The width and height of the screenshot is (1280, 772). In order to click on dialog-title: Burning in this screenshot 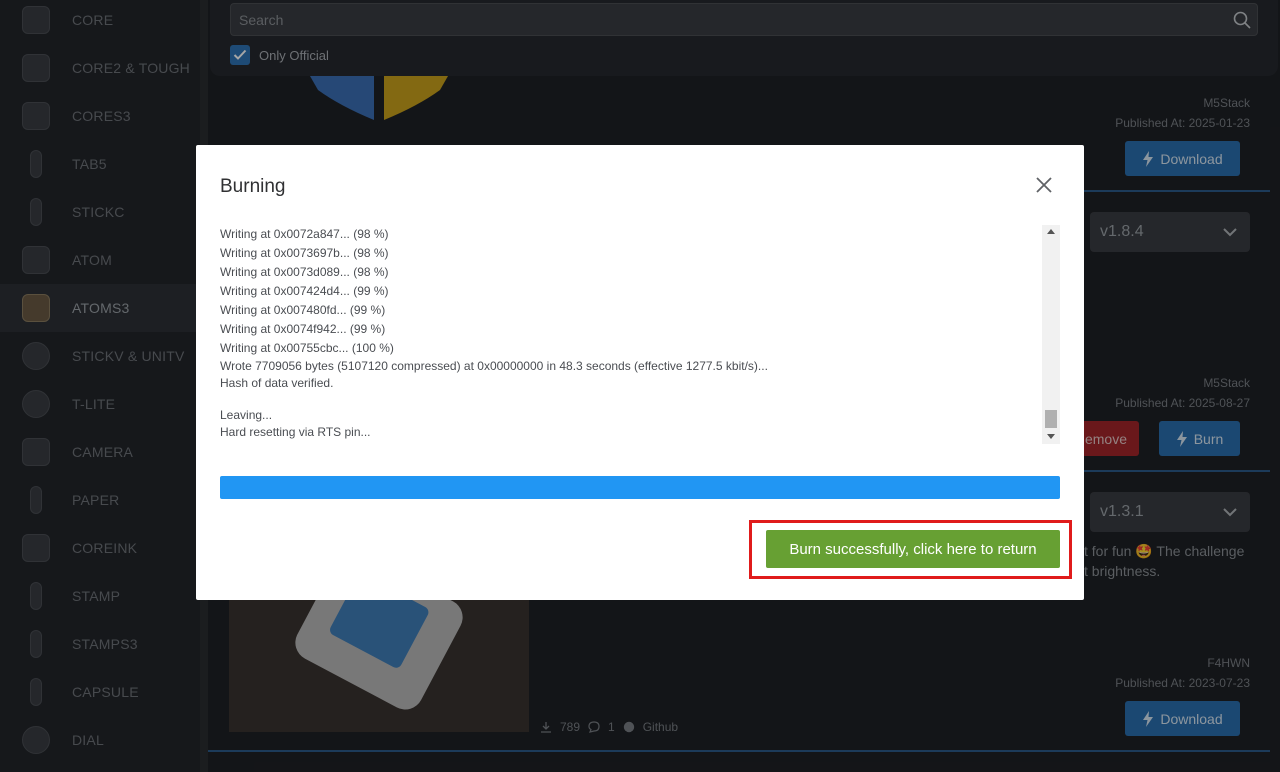, I will do `click(253, 186)`.